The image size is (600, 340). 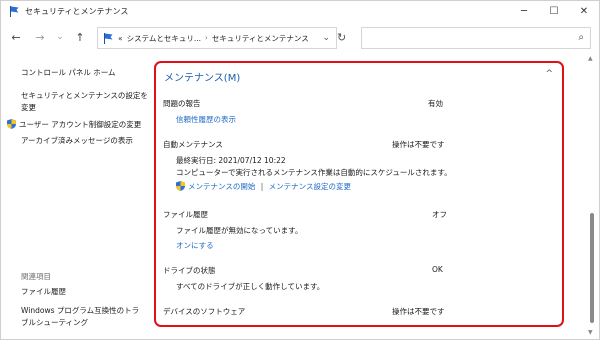 What do you see at coordinates (250, 286) in the screenshot?
I see `drive-status-desc: すべてのドライブが正しく動作しています。` at bounding box center [250, 286].